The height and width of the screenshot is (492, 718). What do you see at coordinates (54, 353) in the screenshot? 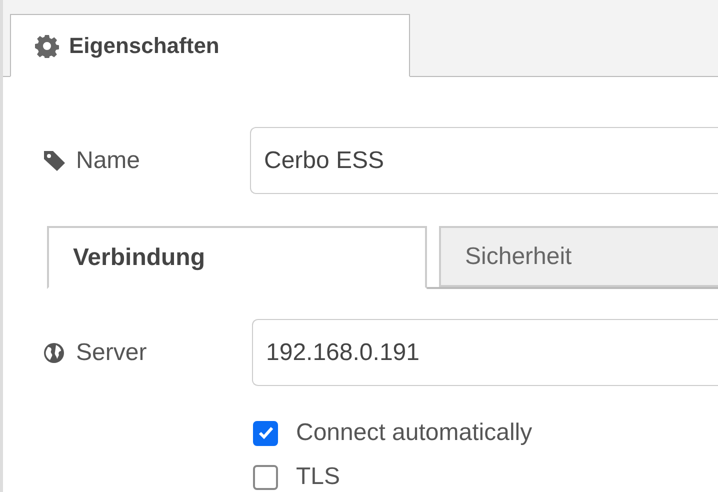
I see `globe-icon` at bounding box center [54, 353].